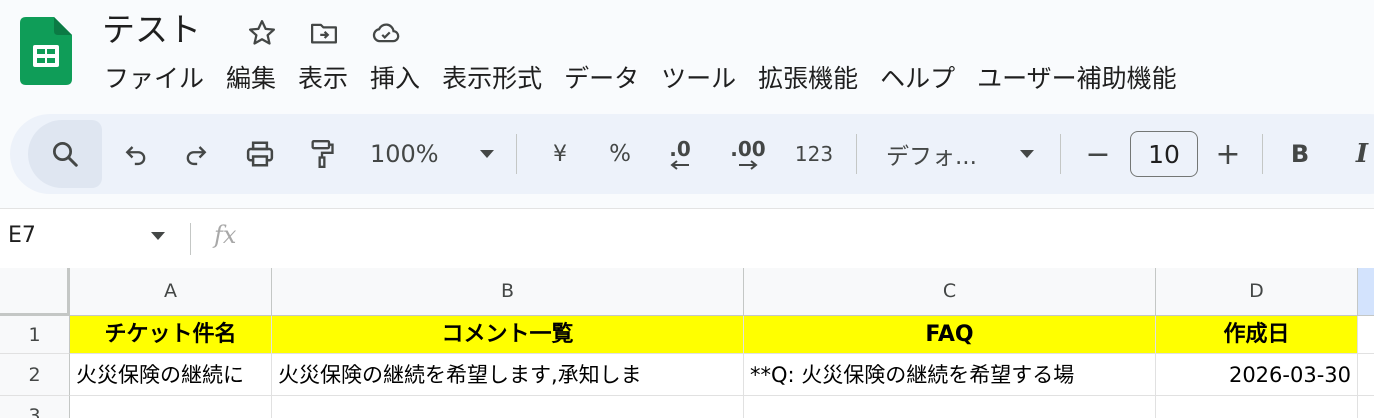  What do you see at coordinates (560, 154) in the screenshot?
I see `currency-format-button: ¥` at bounding box center [560, 154].